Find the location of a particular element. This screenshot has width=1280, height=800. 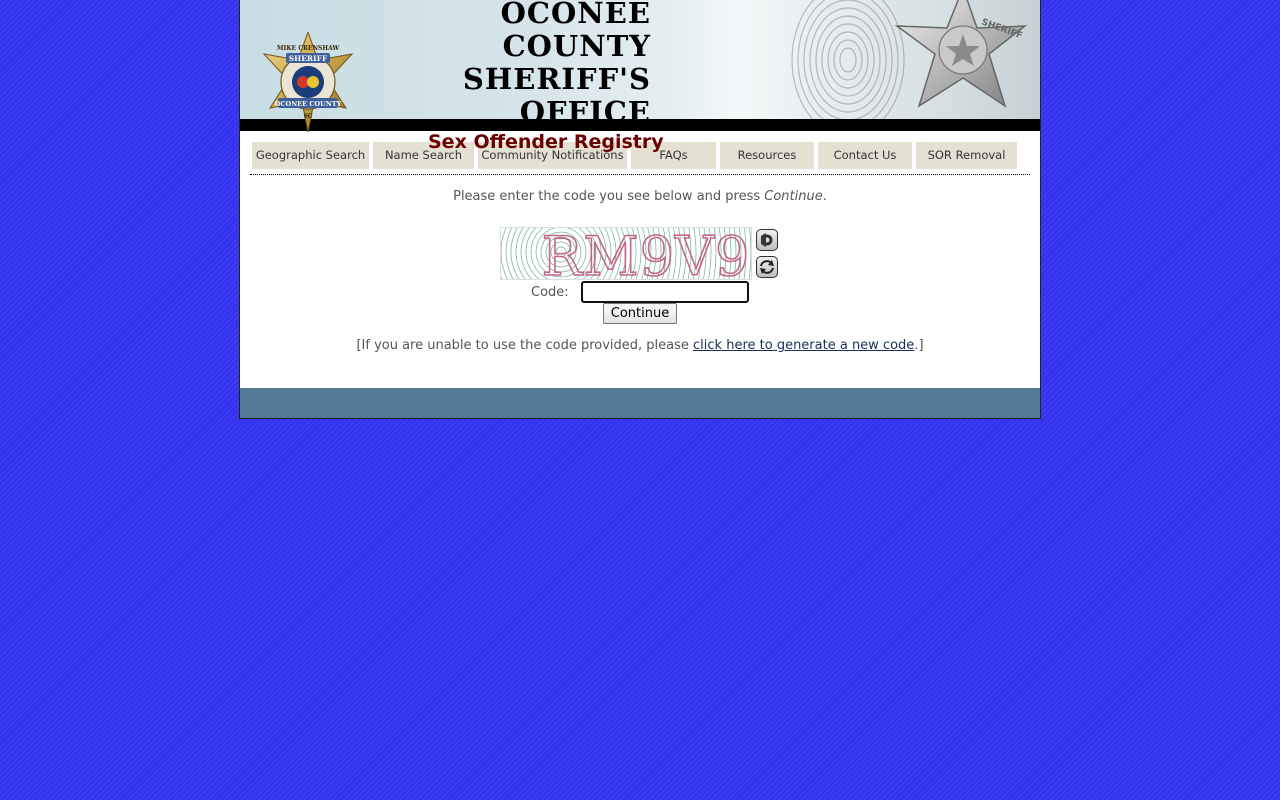

site-title-line-3: SHERIFF'S is located at coordinates (556, 79).